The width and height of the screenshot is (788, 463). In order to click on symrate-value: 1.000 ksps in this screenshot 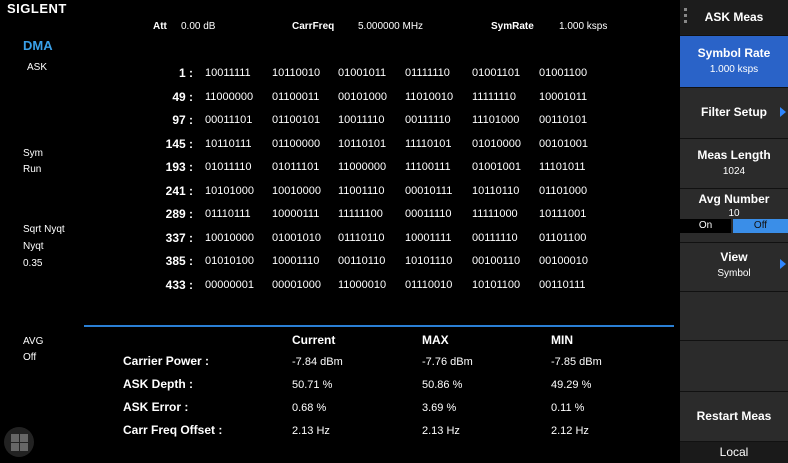, I will do `click(583, 26)`.